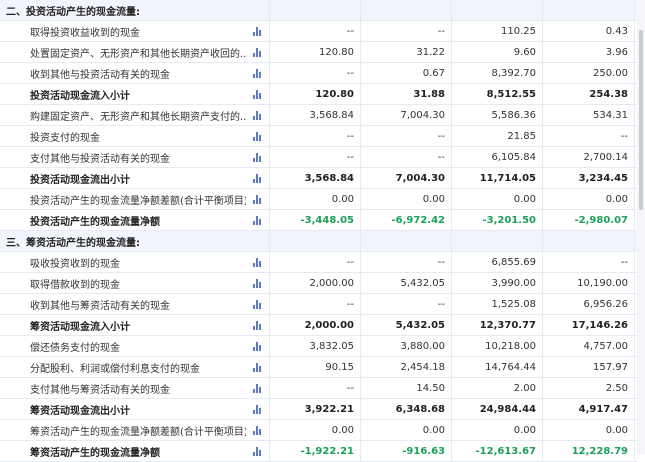  I want to click on table-row: 取得投资收益收到的现金 -- -- 110.25 0.43, so click(318, 31).